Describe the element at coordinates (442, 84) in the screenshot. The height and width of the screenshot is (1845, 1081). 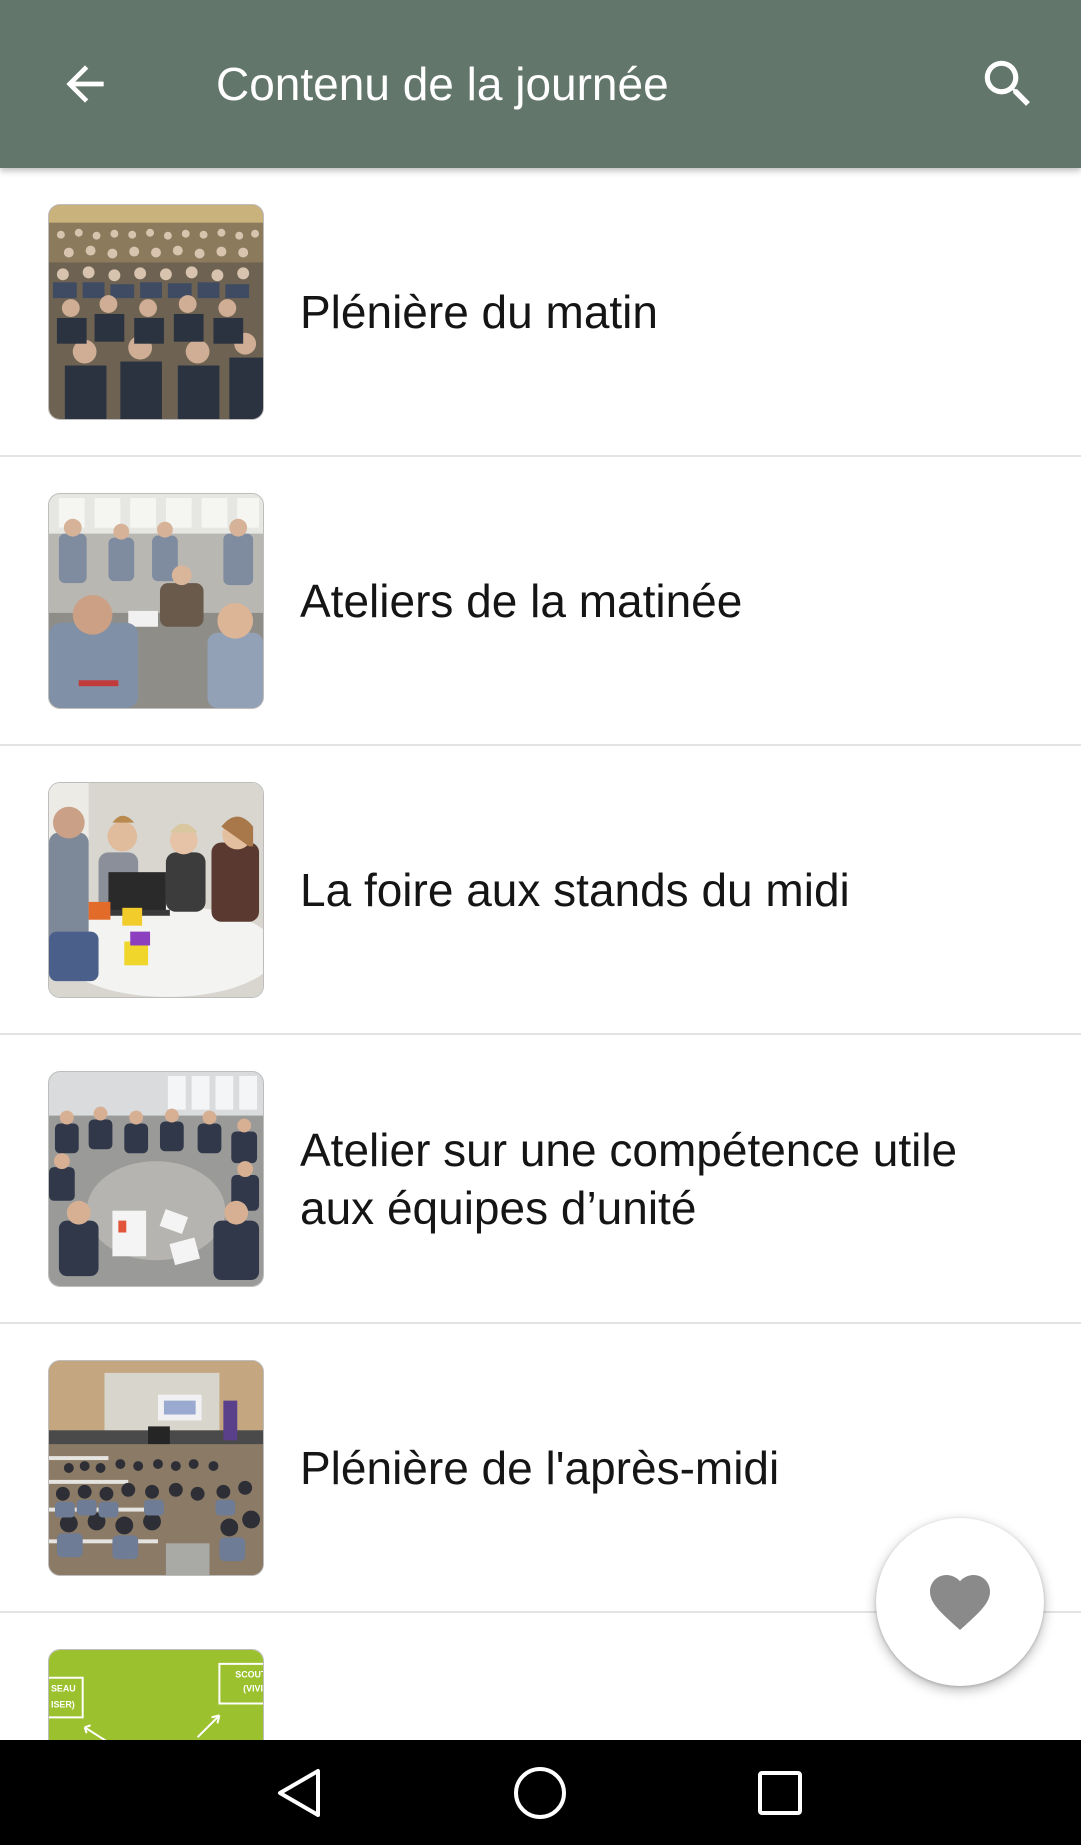
I see `page-title: Contenu de la journée` at that location.